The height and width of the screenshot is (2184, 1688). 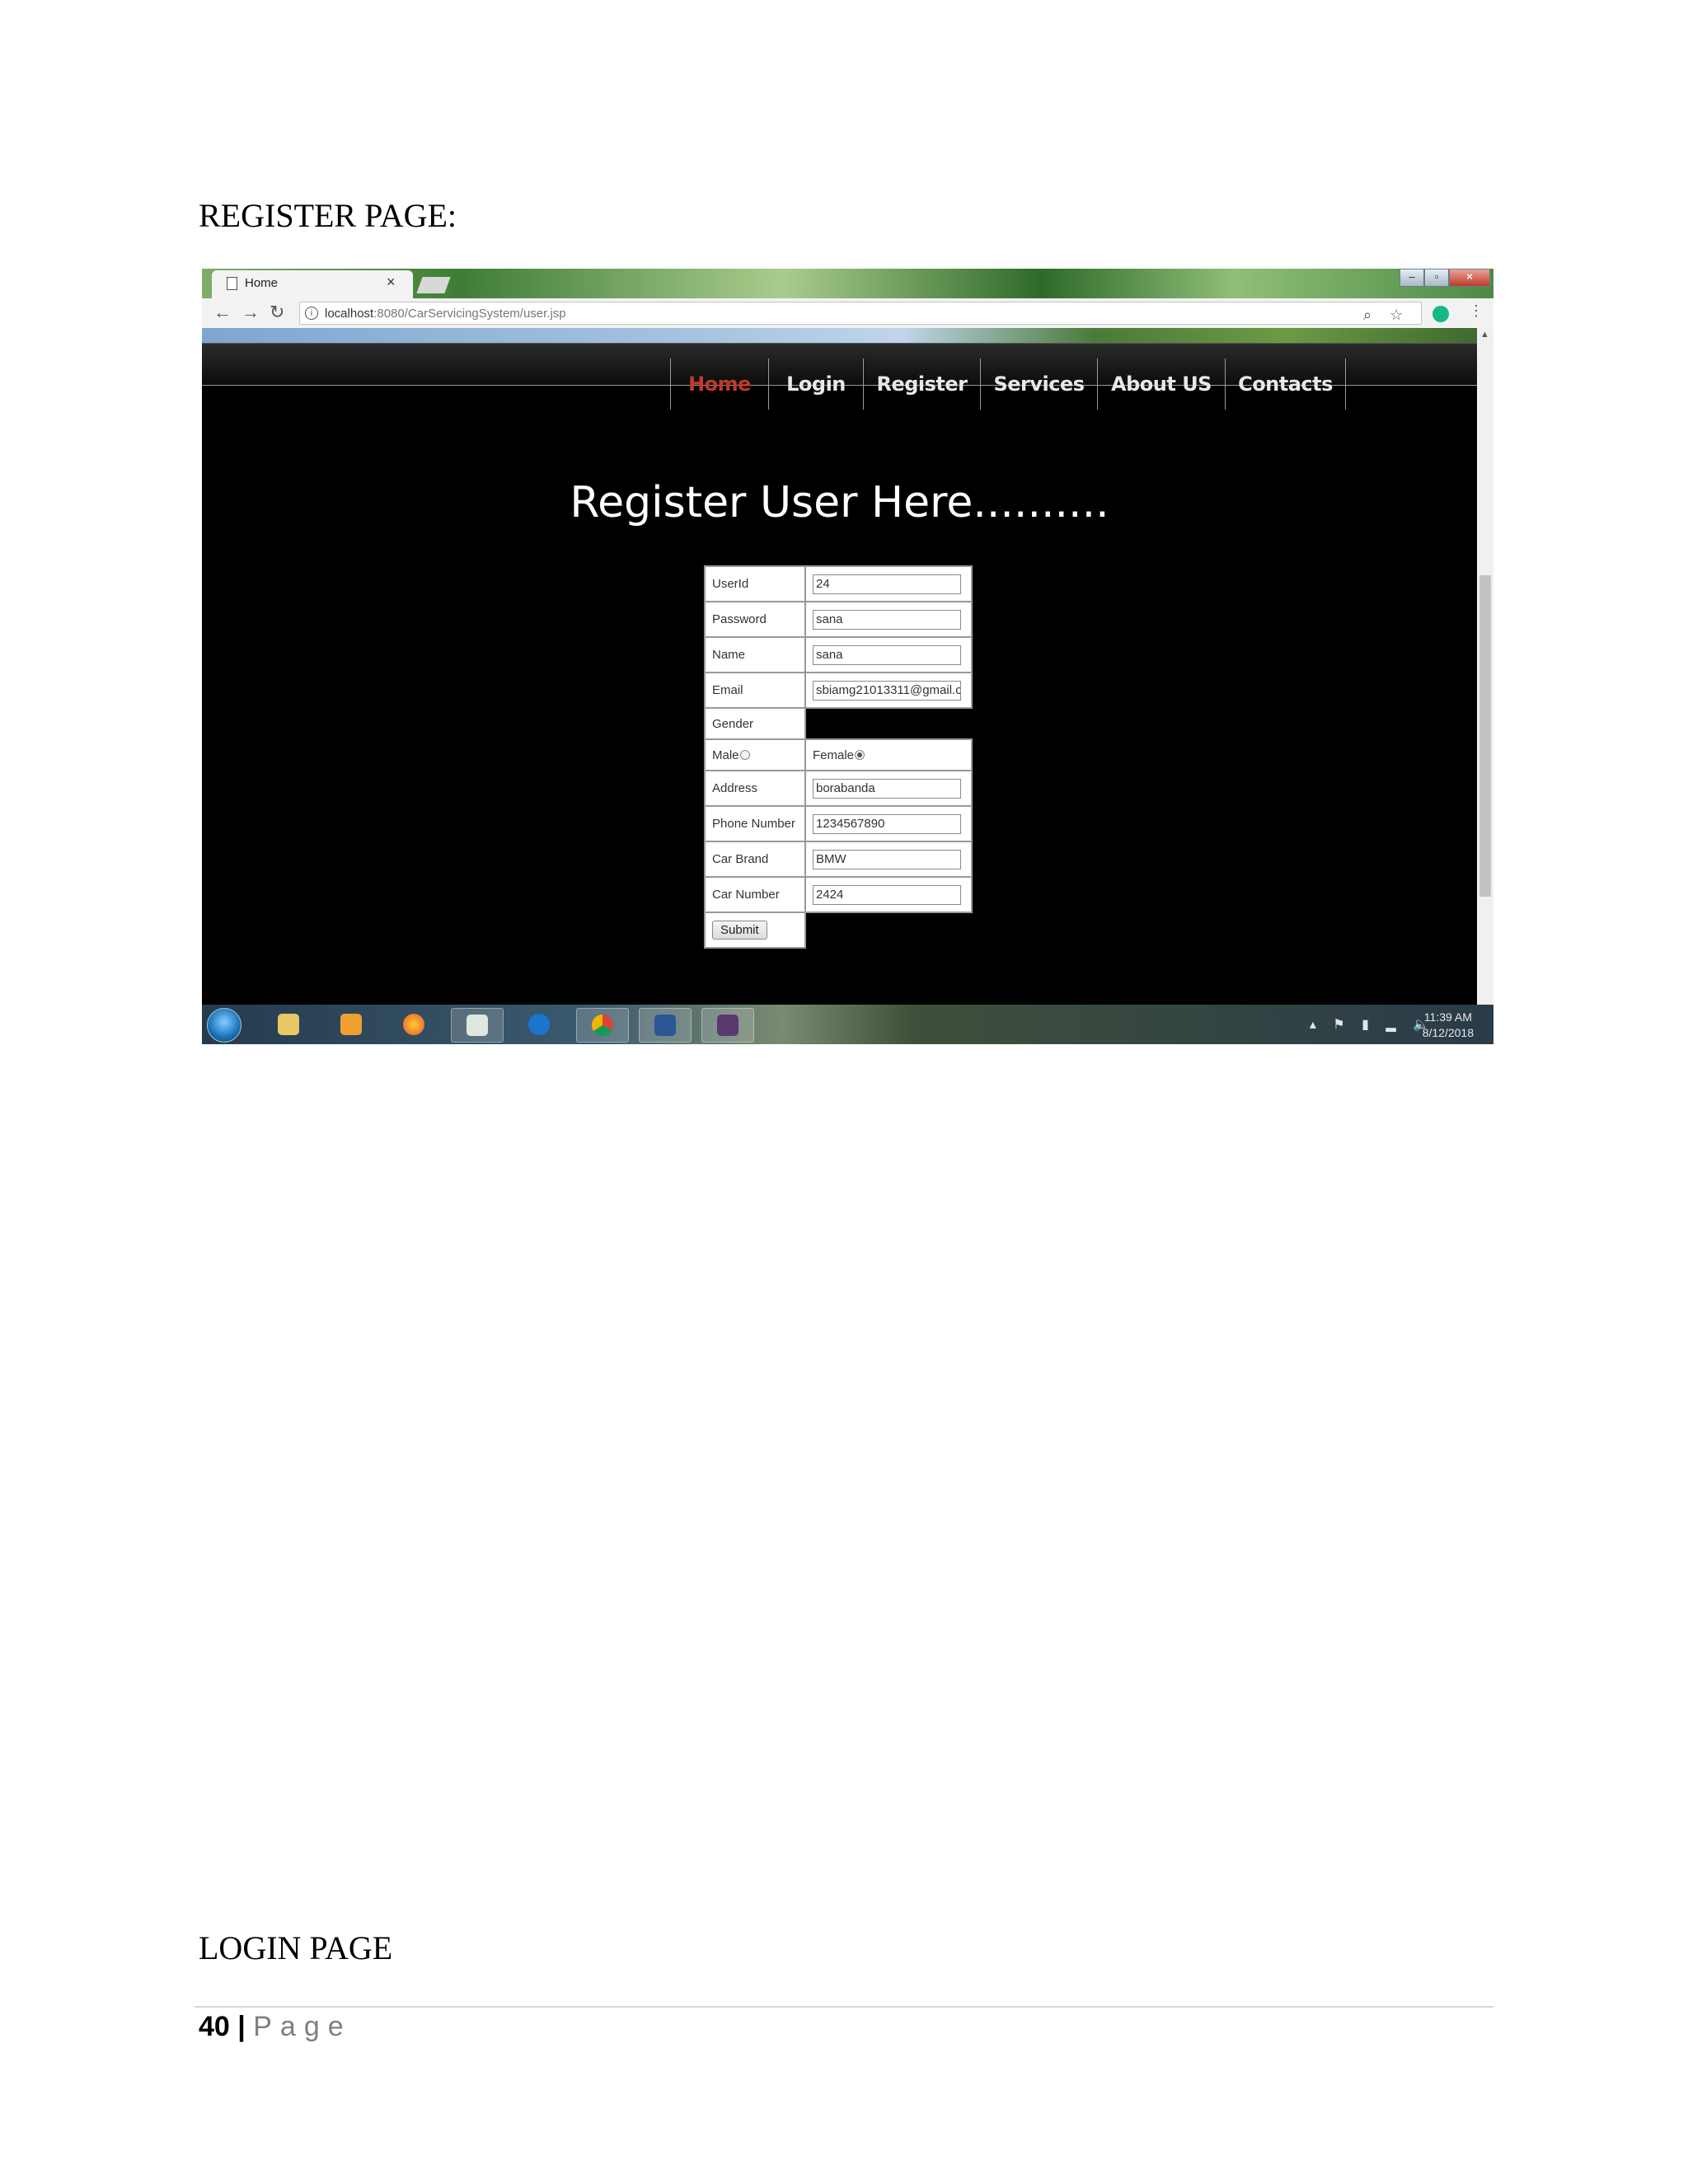 I want to click on start-button, so click(x=224, y=1025).